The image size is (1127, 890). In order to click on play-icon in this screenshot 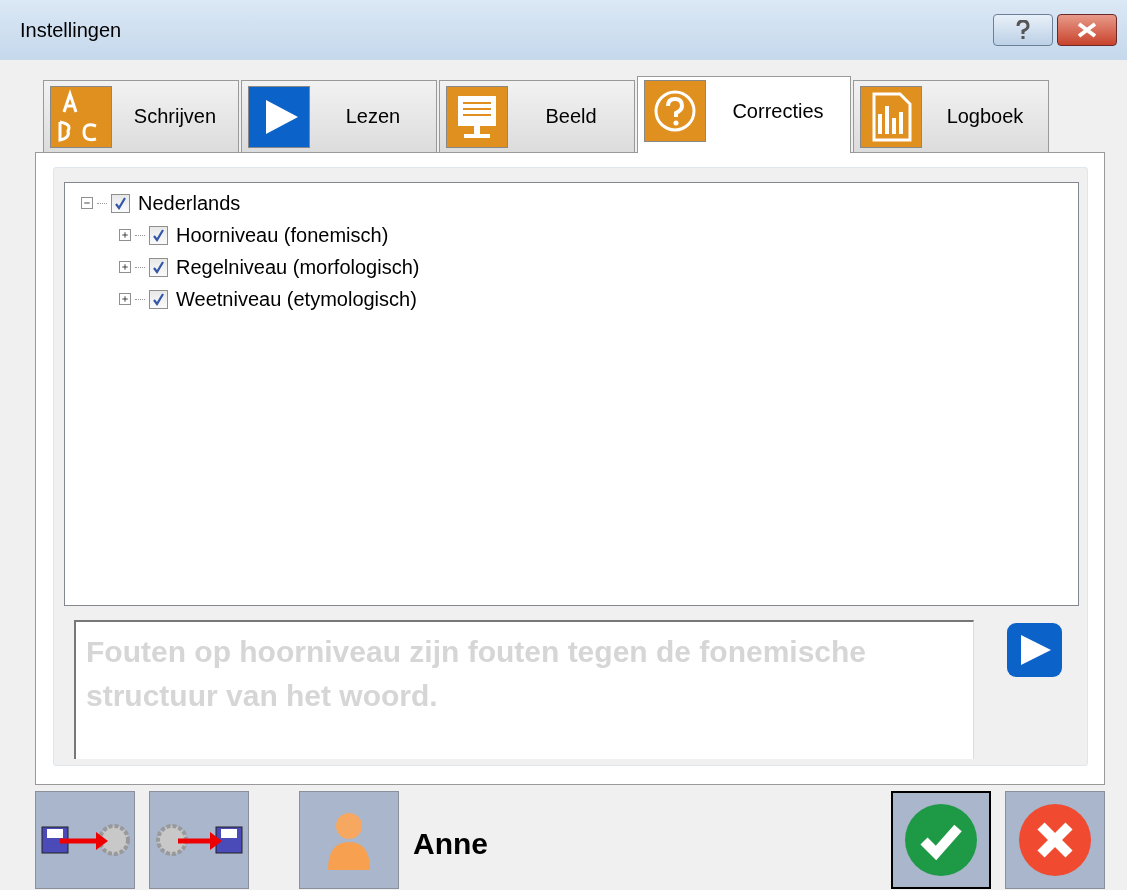, I will do `click(279, 116)`.